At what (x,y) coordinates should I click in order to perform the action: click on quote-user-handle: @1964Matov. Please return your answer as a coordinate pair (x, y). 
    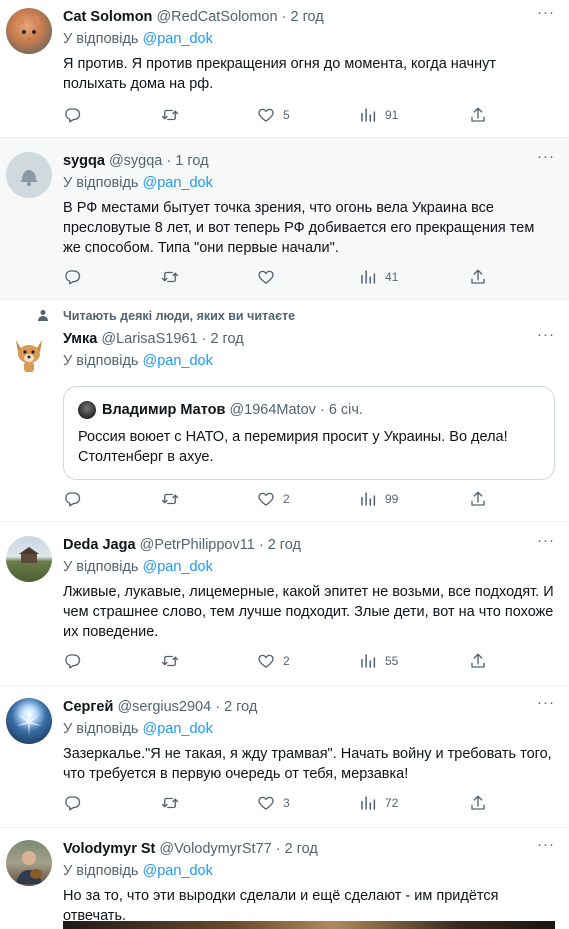
    Looking at the image, I should click on (272, 410).